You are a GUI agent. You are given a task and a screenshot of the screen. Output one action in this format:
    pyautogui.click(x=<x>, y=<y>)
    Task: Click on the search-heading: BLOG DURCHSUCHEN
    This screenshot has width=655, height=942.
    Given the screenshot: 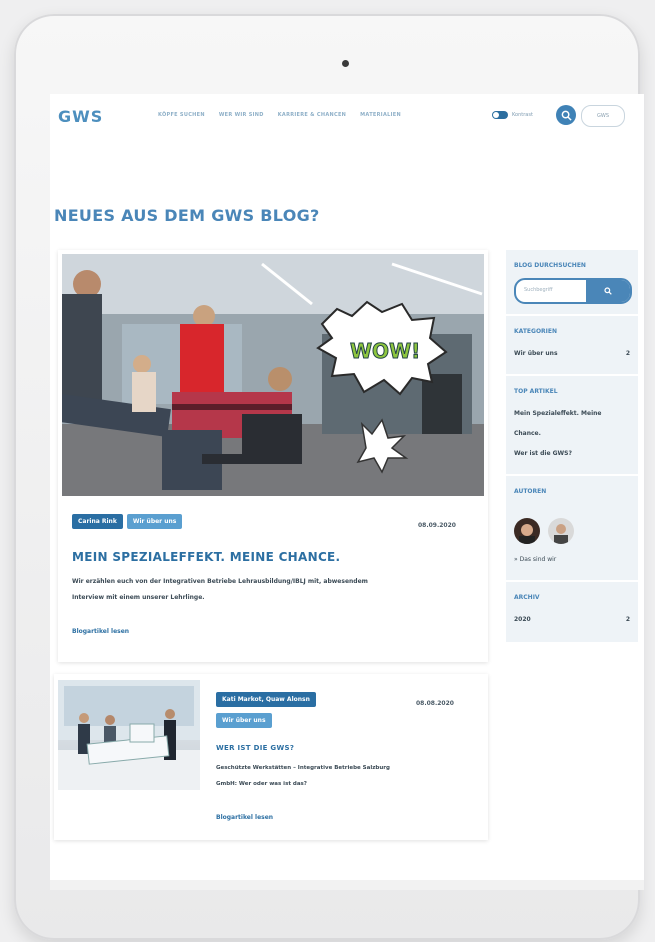 What is the action you would take?
    pyautogui.click(x=550, y=265)
    